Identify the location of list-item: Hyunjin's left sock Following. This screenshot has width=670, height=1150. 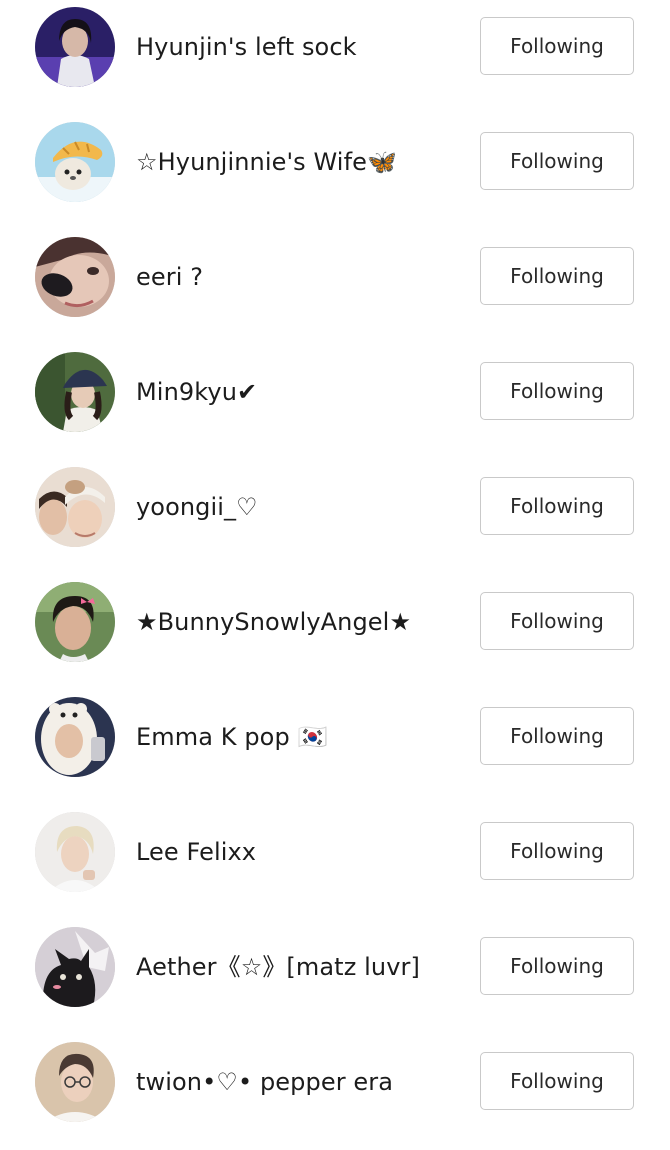
(335, 57).